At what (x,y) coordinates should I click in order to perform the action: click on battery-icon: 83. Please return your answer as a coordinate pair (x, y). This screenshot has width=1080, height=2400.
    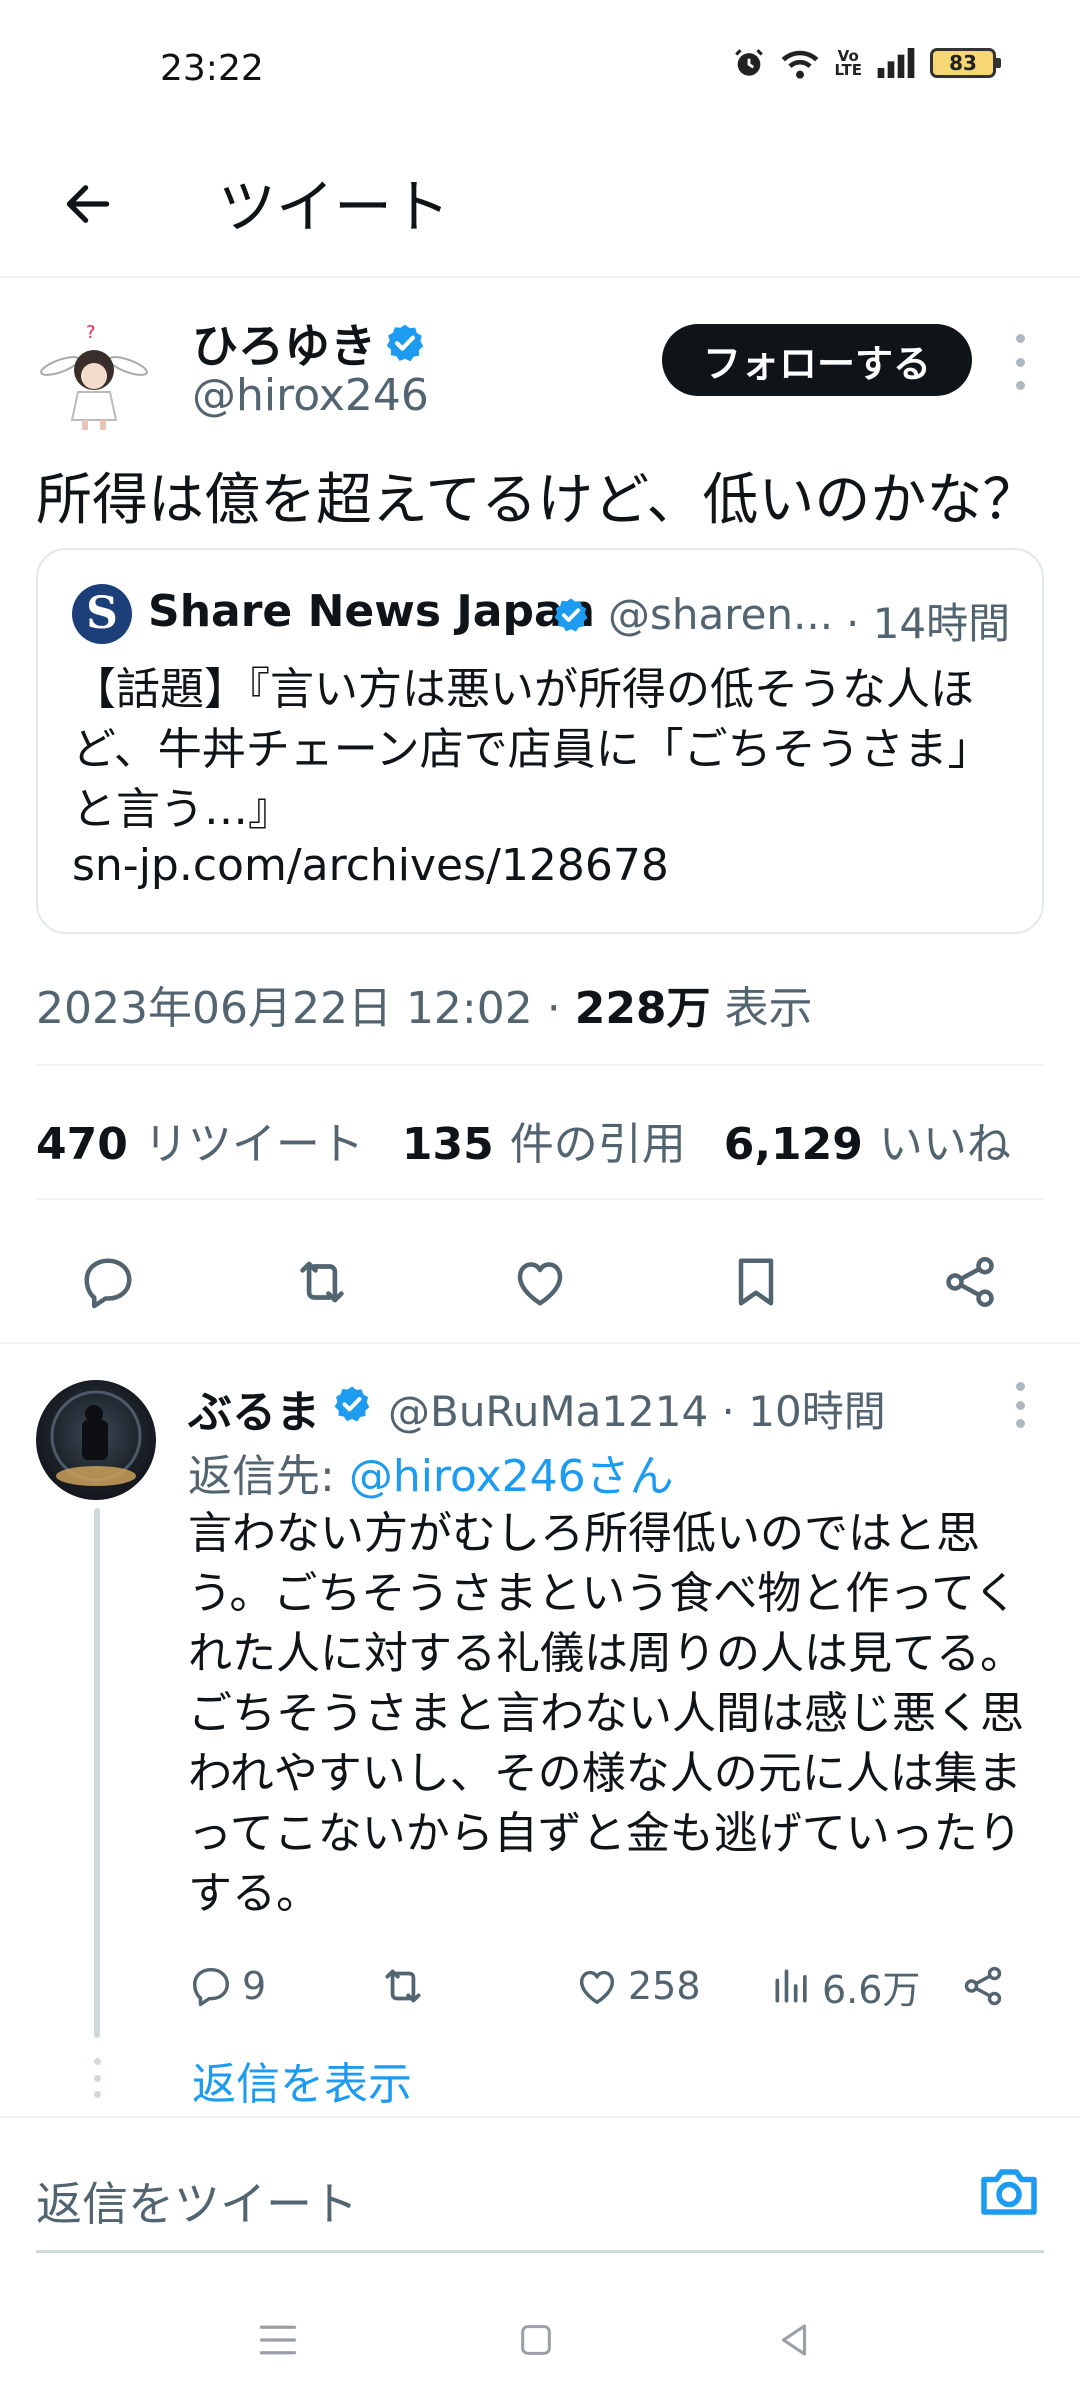
    Looking at the image, I should click on (965, 63).